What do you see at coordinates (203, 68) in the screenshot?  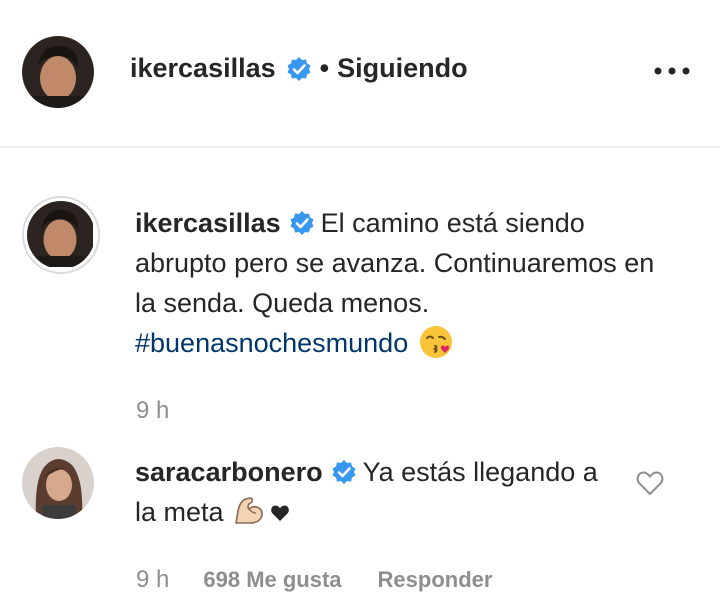 I see `header-username: ikercasillas` at bounding box center [203, 68].